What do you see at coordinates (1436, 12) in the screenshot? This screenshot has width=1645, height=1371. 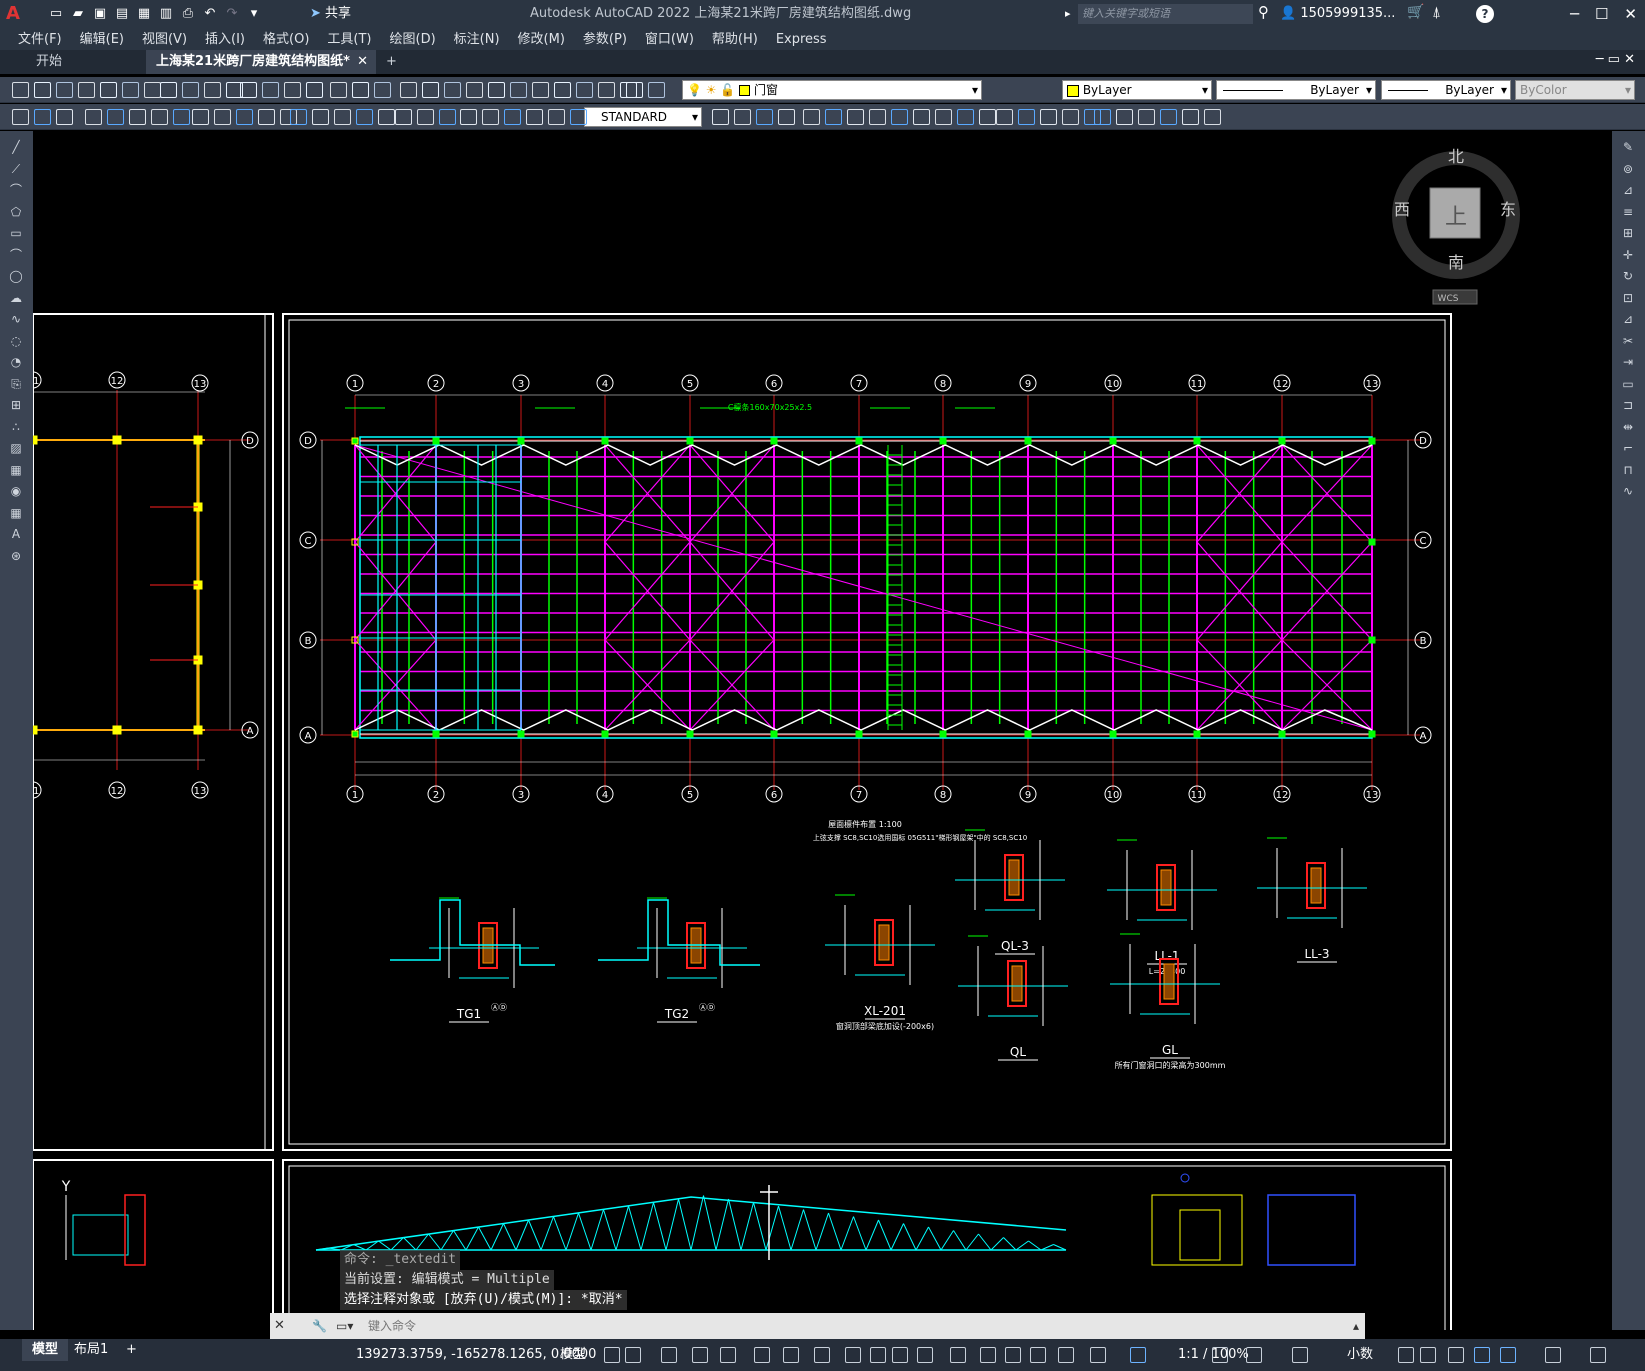 I see `autodesk-a-icon: ⍋` at bounding box center [1436, 12].